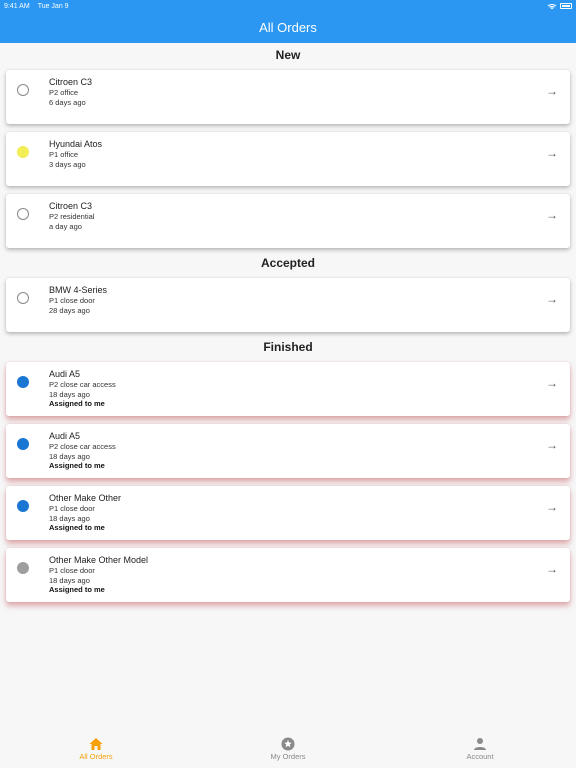 Image resolution: width=576 pixels, height=768 pixels. Describe the element at coordinates (17, 6) in the screenshot. I see `status-time: 9:41 AM` at that location.